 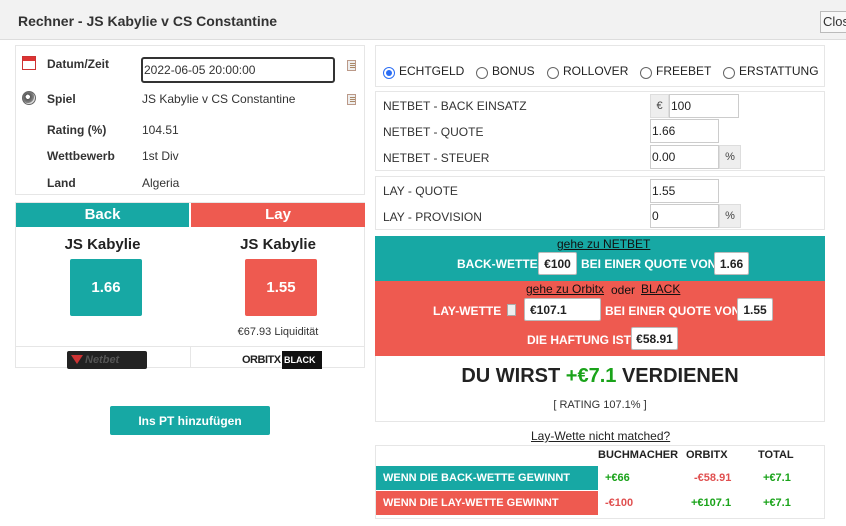 What do you see at coordinates (617, 478) in the screenshot?
I see `cell-bookmaker: +€66` at bounding box center [617, 478].